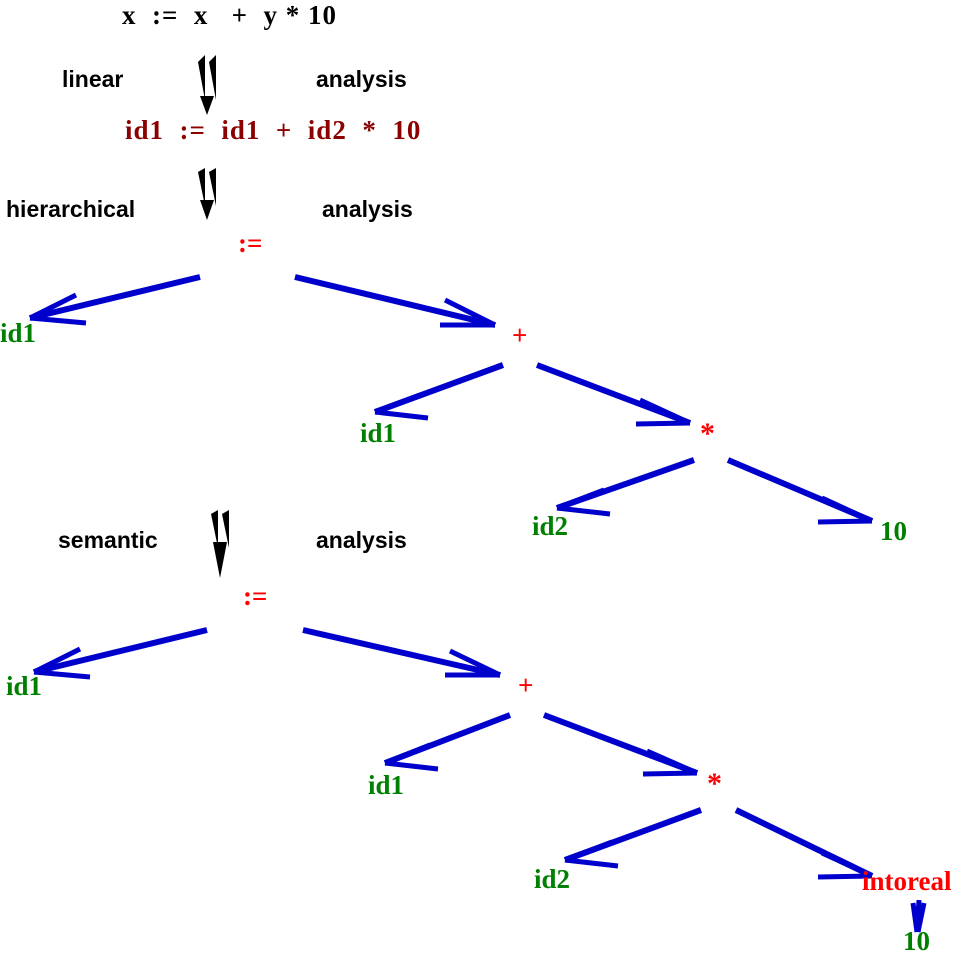  I want to click on phase-label-semantic-left: semantic, so click(108, 540).